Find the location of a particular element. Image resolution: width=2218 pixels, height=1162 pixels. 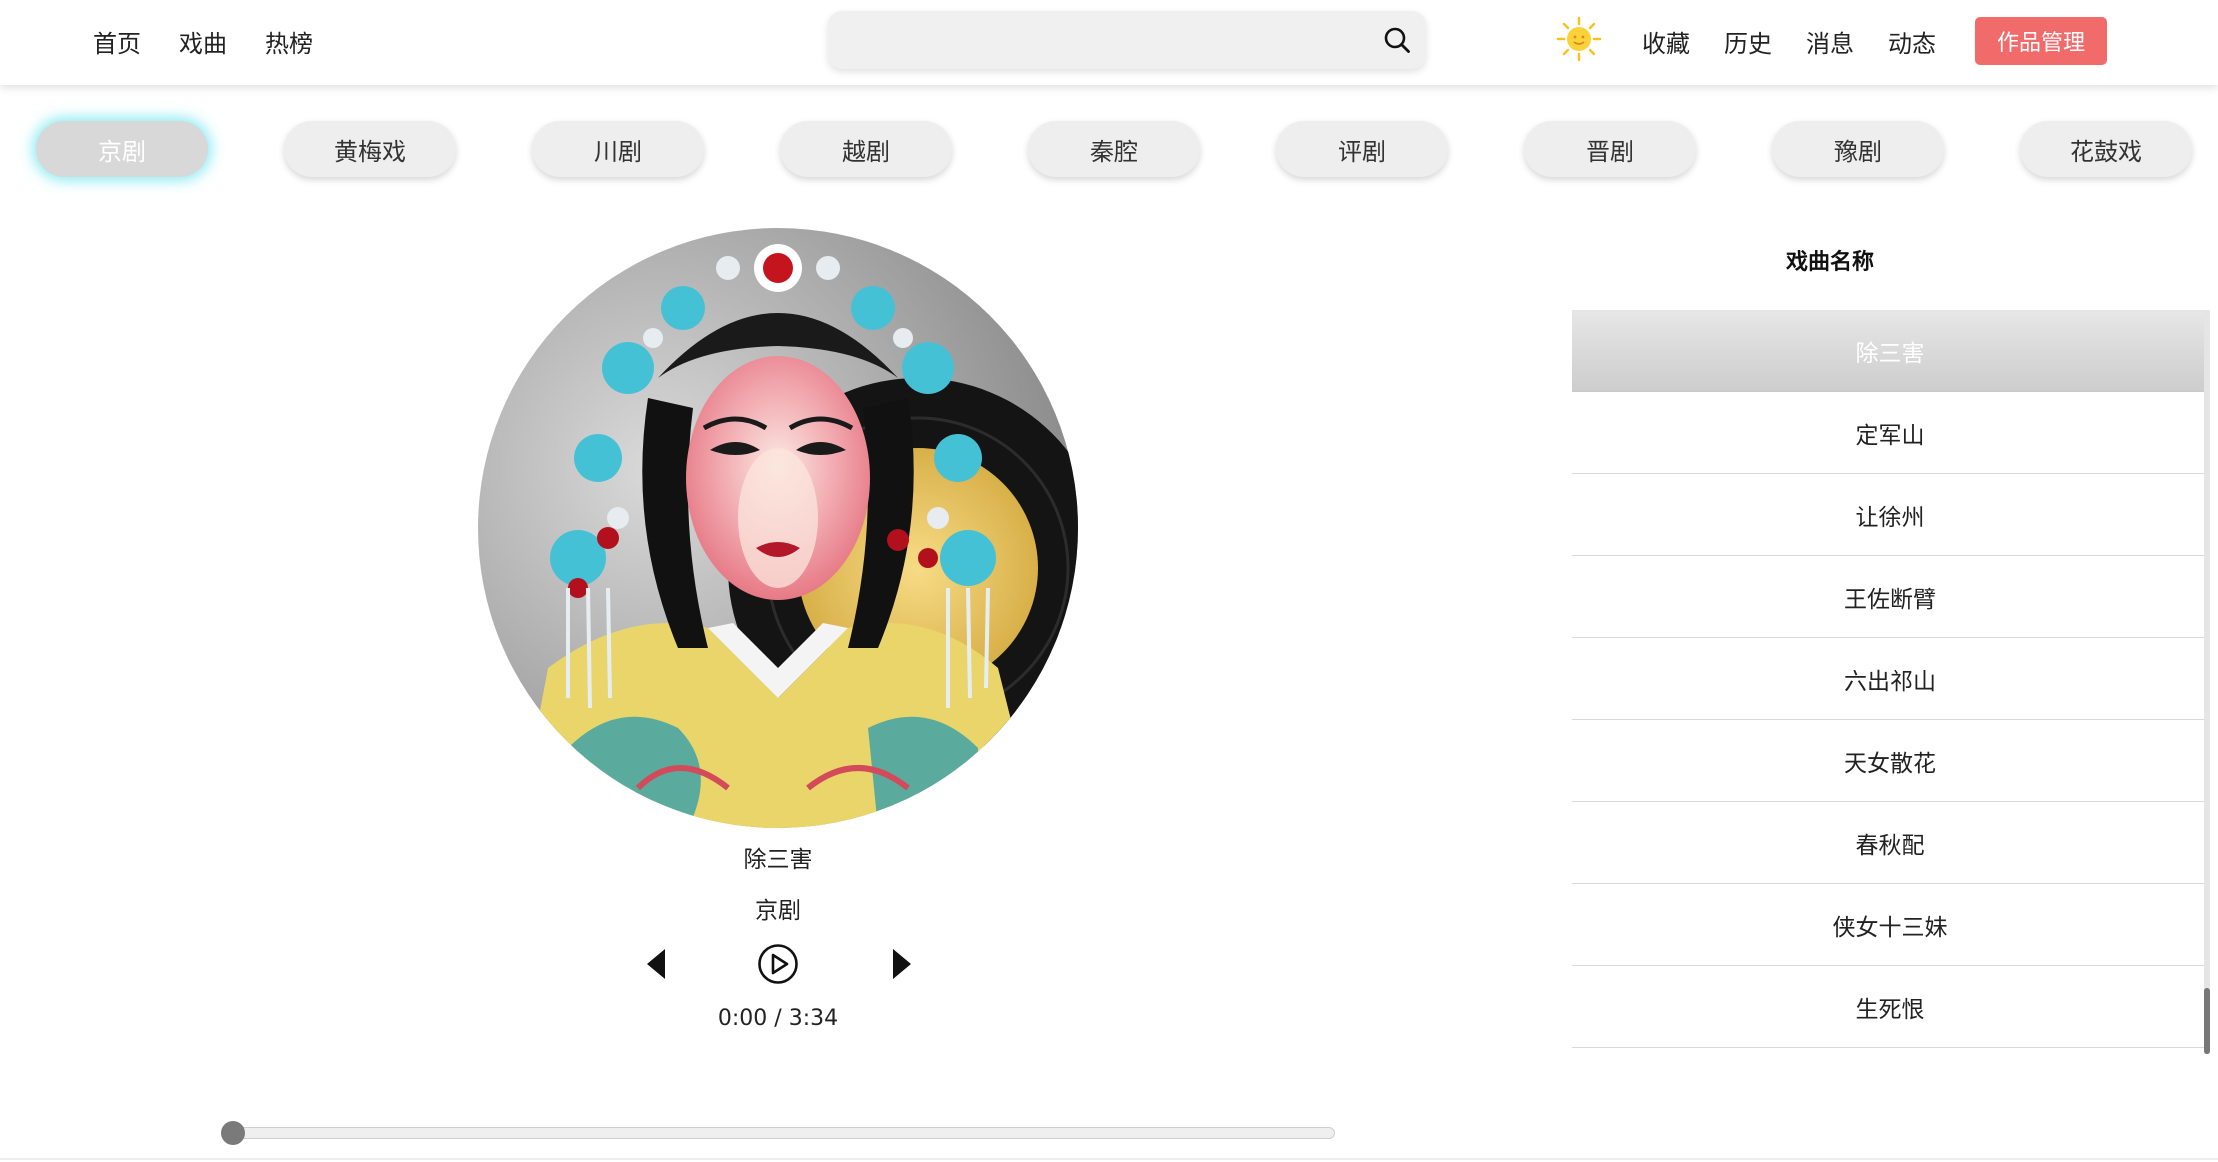

tab-label: 豫剧 is located at coordinates (1858, 151).